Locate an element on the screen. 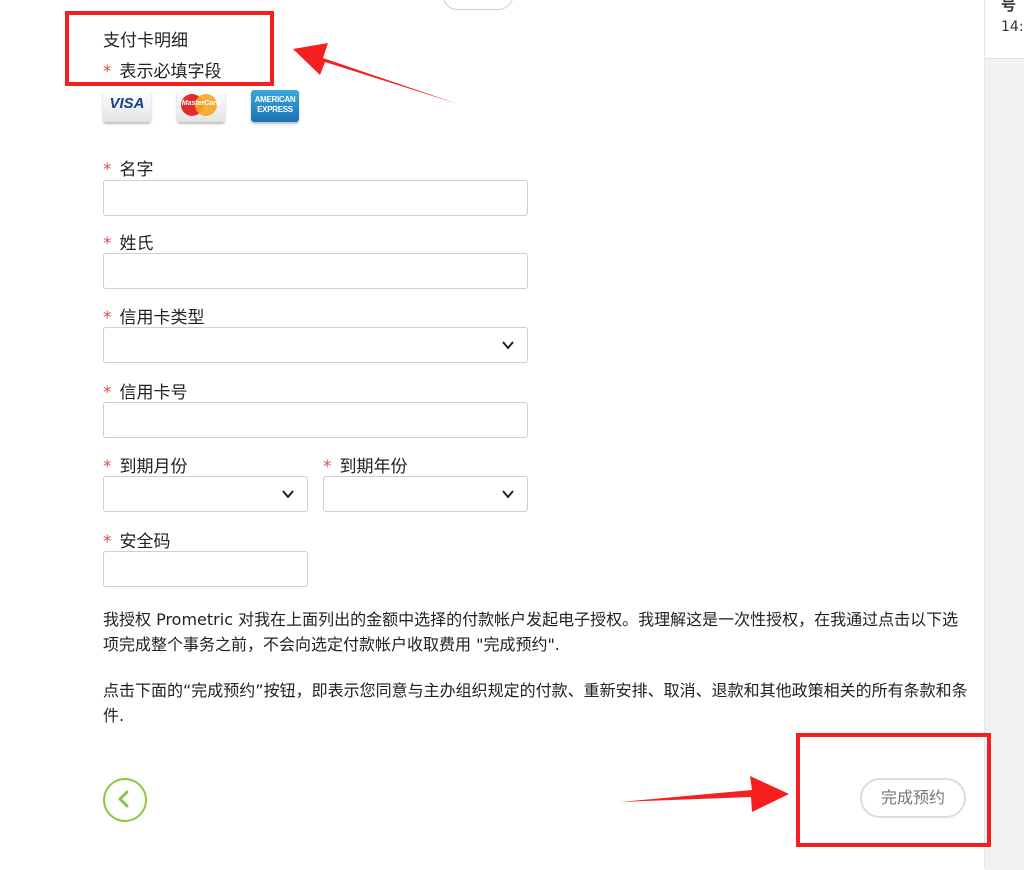  expiry-year-select is located at coordinates (425, 494).